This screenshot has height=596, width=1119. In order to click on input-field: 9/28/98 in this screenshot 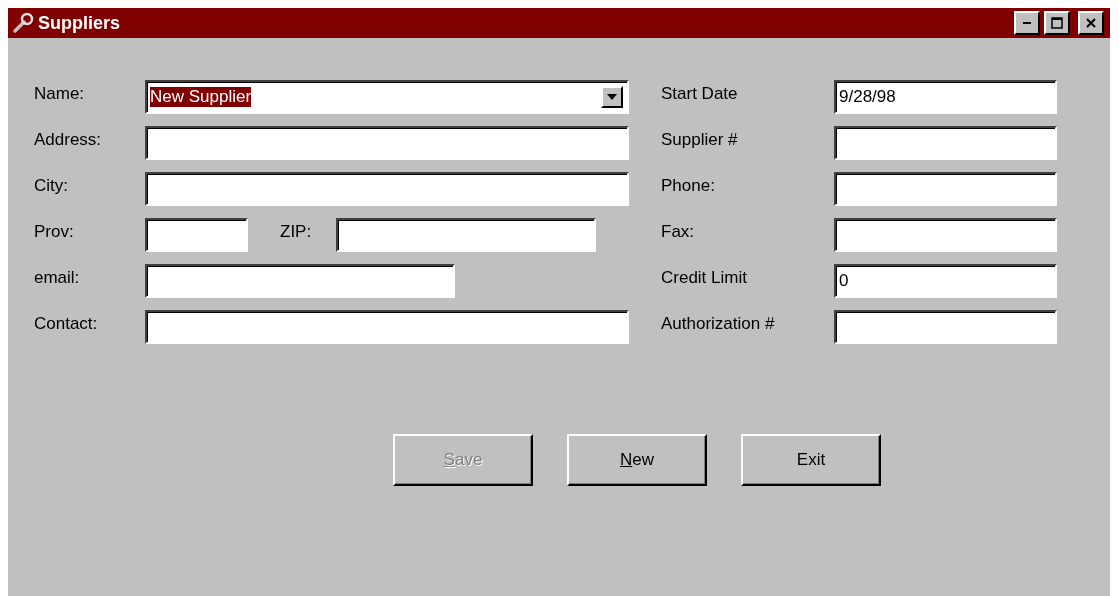, I will do `click(945, 97)`.